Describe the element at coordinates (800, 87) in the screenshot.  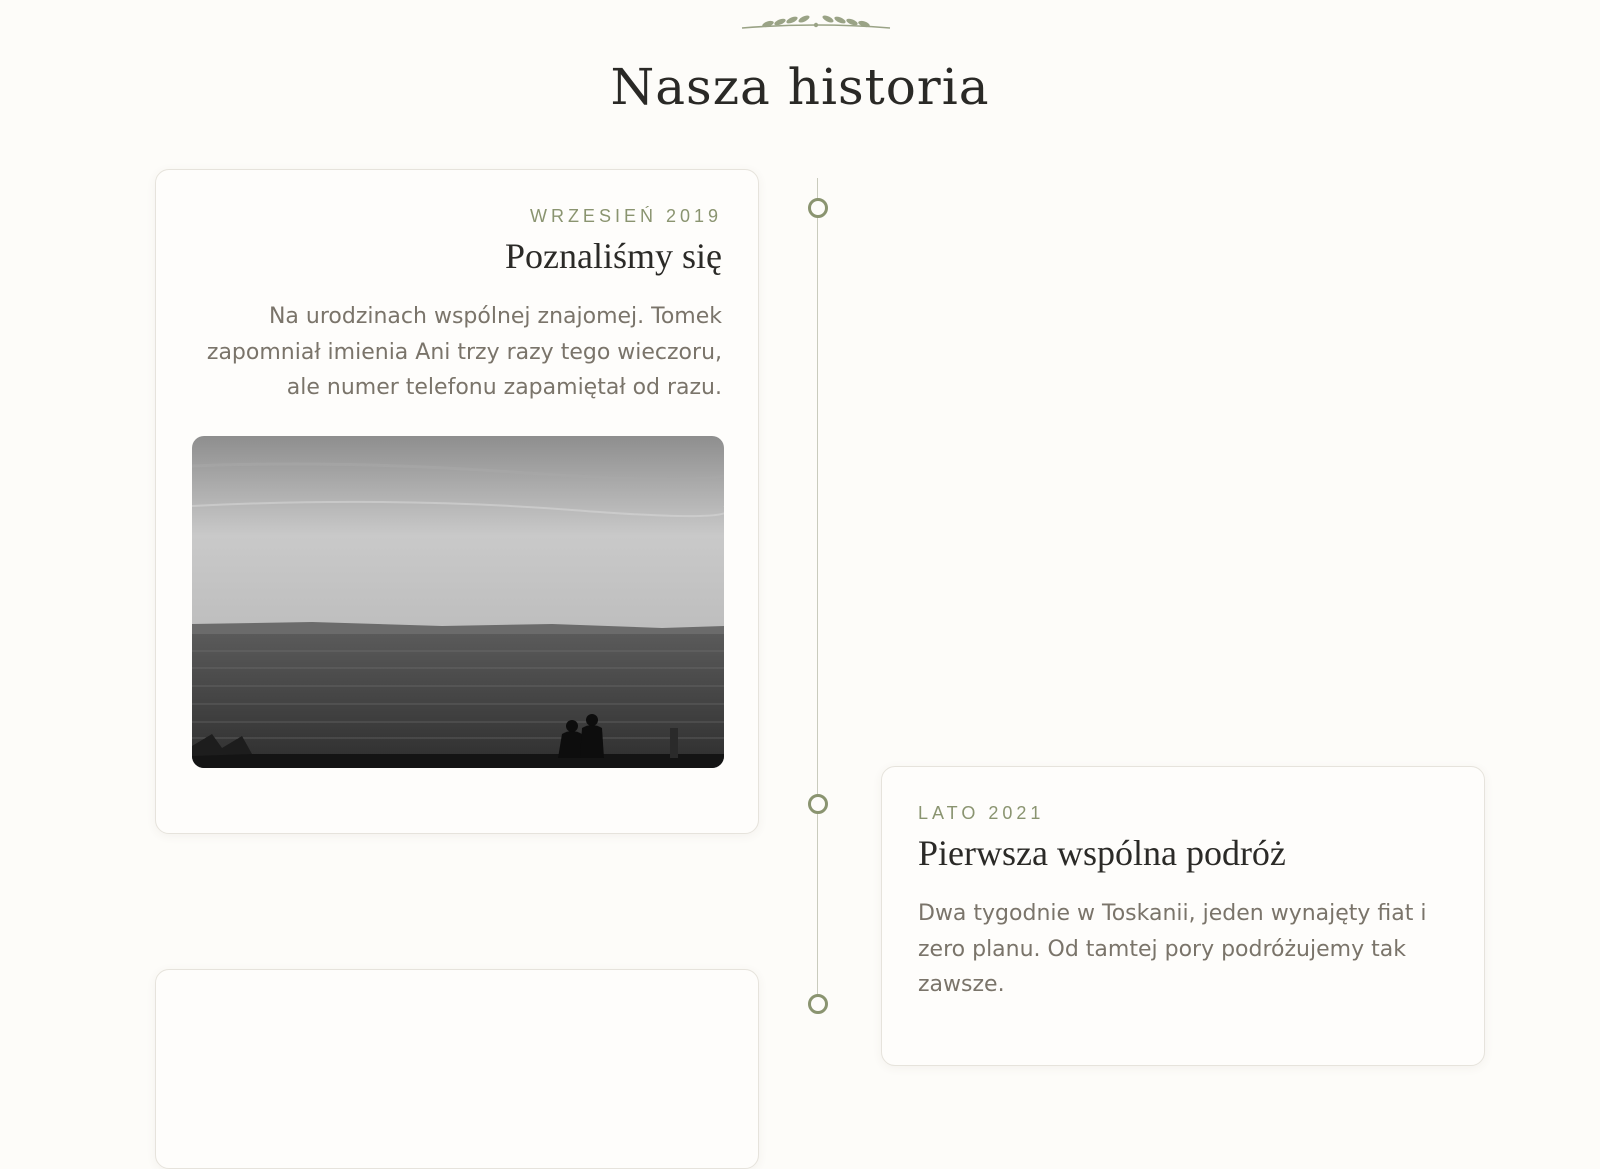
I see `section-title: Nasza historia` at that location.